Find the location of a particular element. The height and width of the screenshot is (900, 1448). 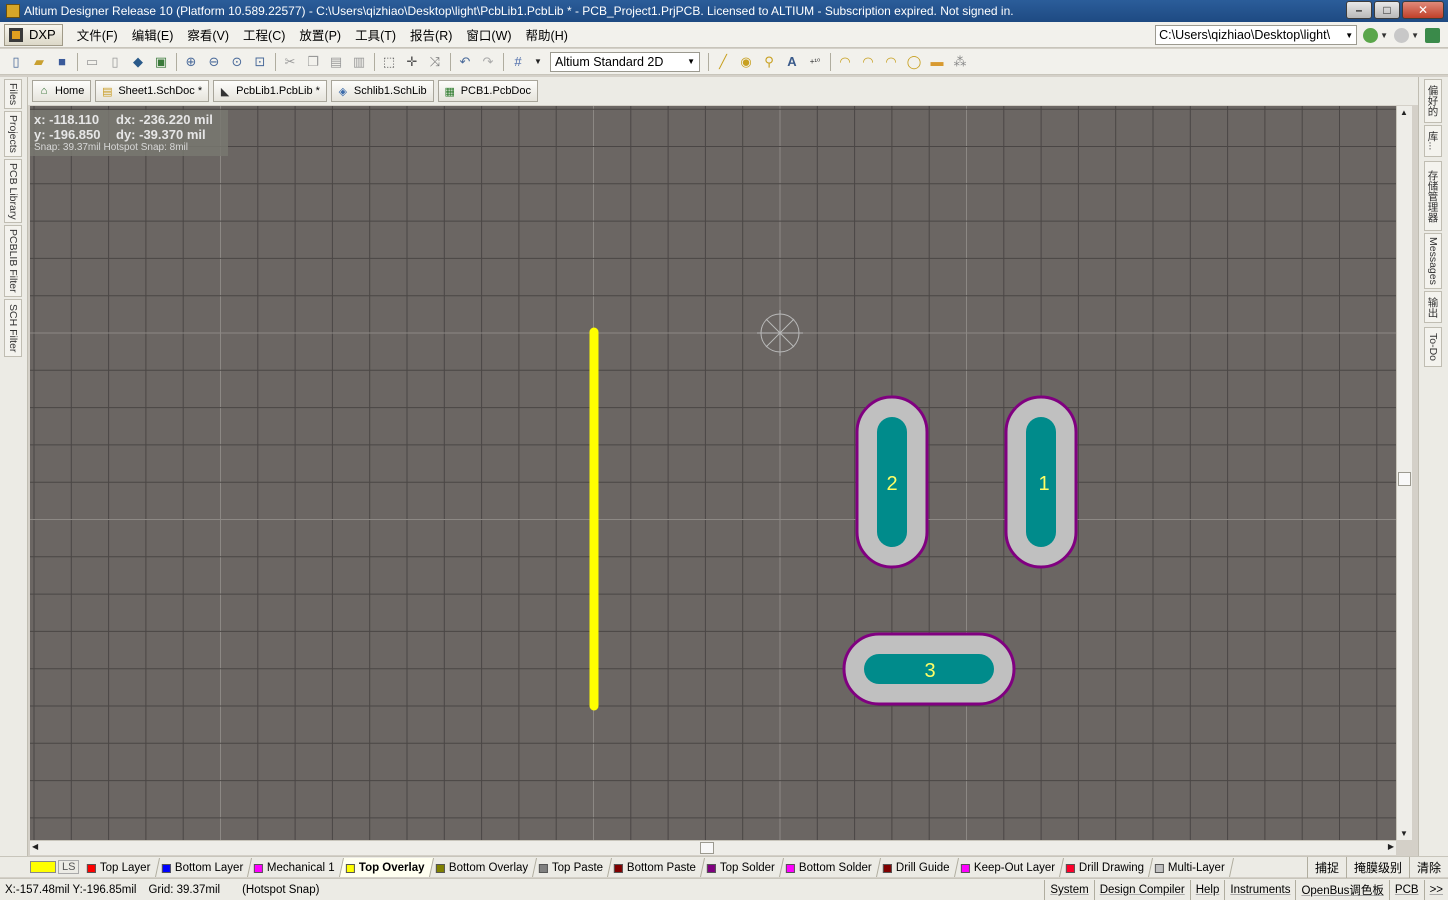

print-icon: ▭ is located at coordinates (92, 62).